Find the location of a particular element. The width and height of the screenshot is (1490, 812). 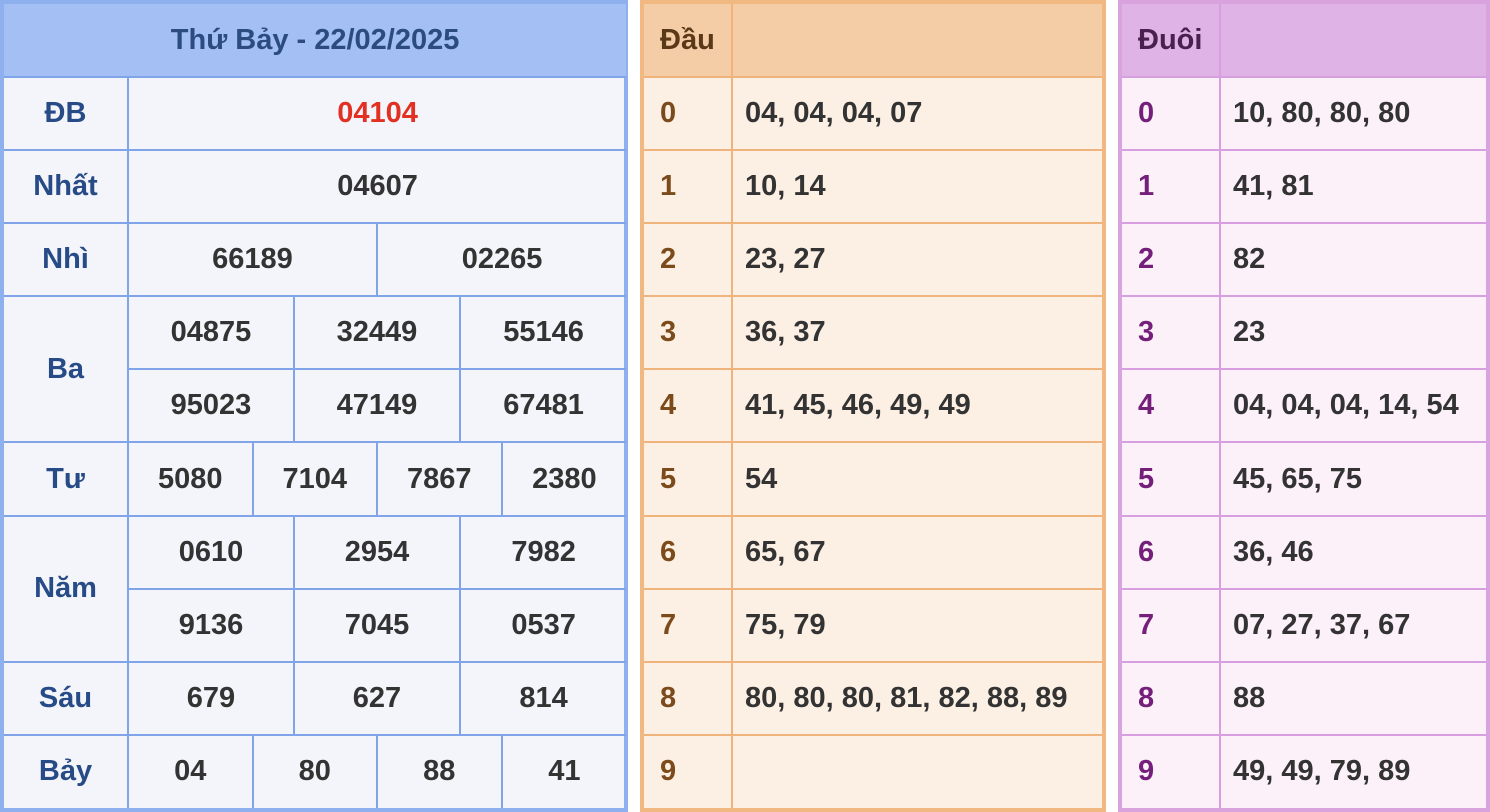

fifth-prize-number: 0537 is located at coordinates (542, 625).